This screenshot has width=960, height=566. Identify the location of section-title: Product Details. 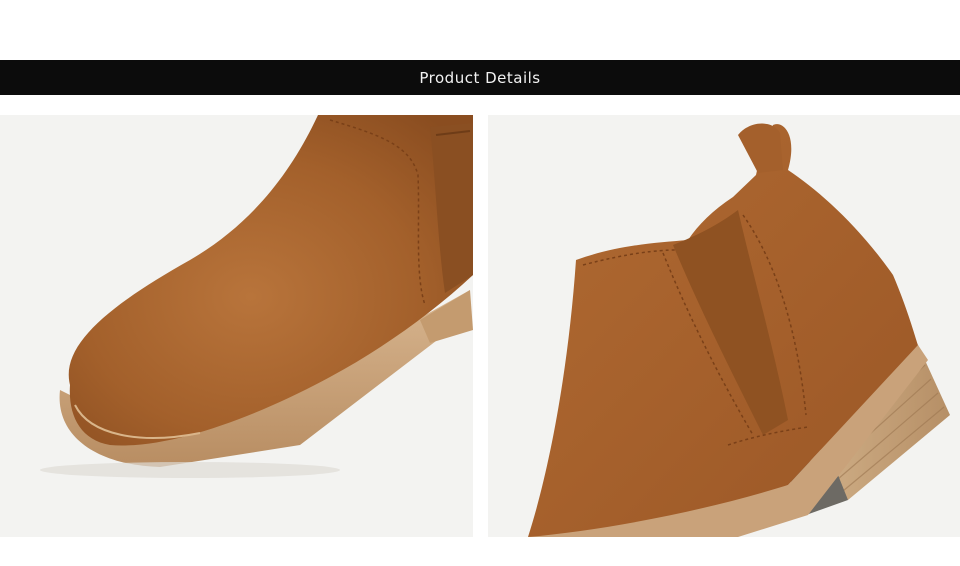
(480, 77).